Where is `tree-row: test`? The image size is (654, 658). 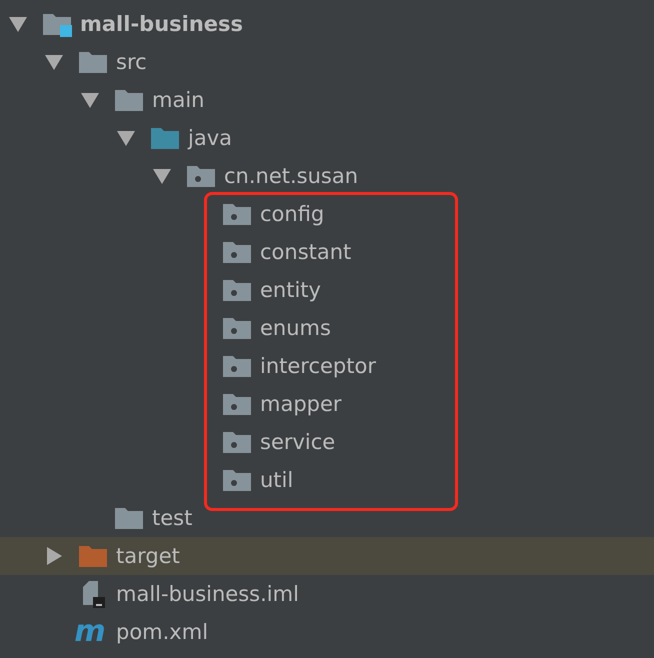 tree-row: test is located at coordinates (327, 518).